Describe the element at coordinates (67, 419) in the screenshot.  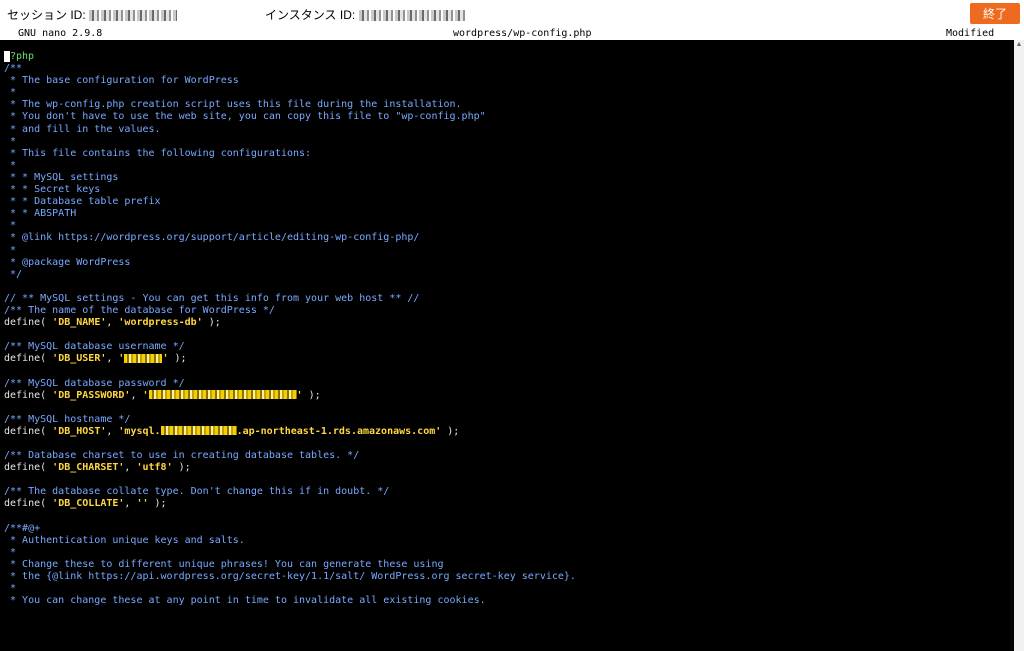
I see `code-line: /** MySQL hostname */` at that location.